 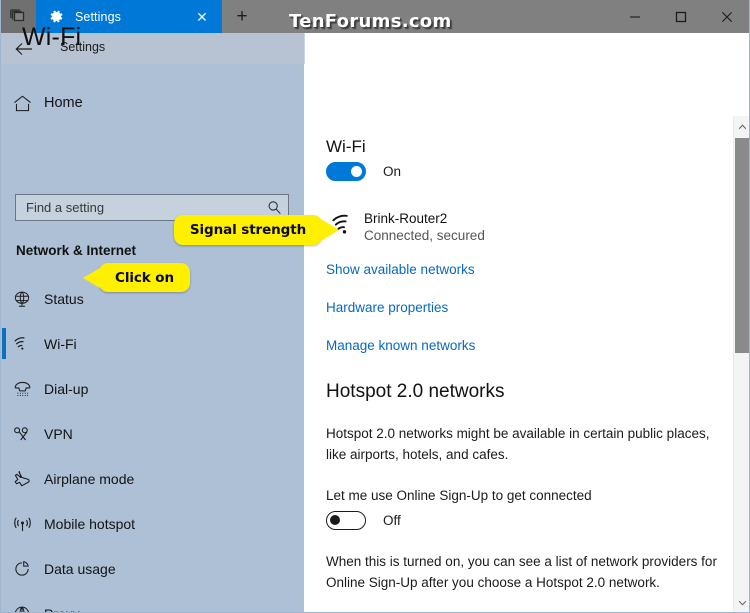 What do you see at coordinates (346, 171) in the screenshot?
I see `wifi-toggle` at bounding box center [346, 171].